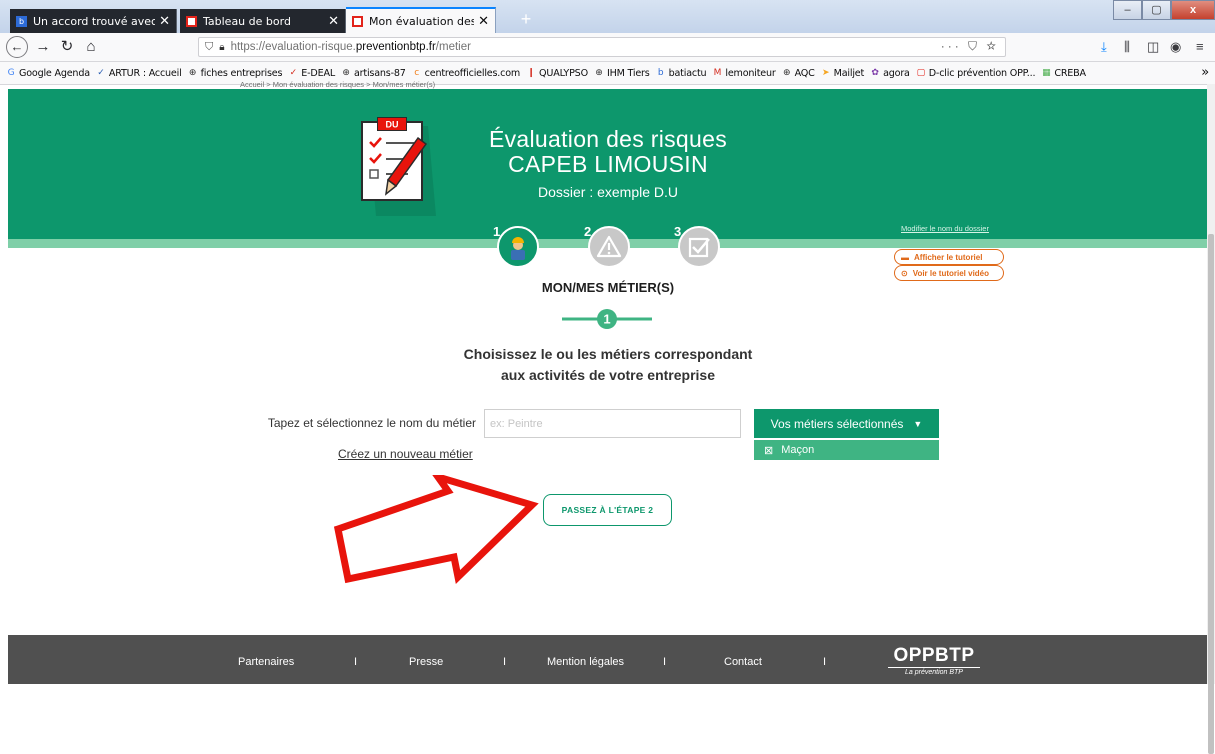 Image resolution: width=1215 pixels, height=754 pixels. I want to click on dclic-icon: ▢, so click(921, 73).